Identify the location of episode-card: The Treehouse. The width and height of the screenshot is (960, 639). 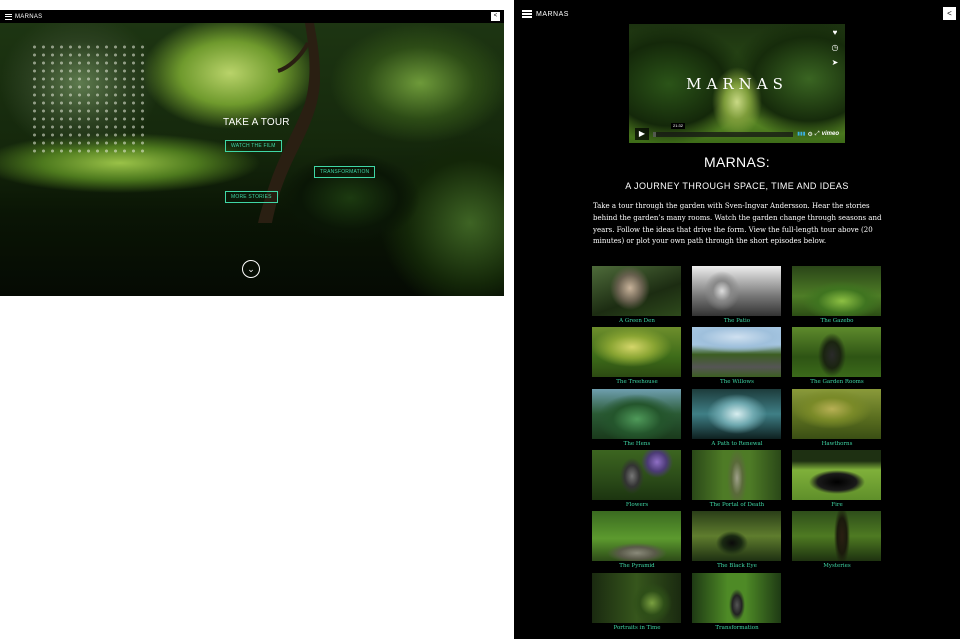
(637, 356).